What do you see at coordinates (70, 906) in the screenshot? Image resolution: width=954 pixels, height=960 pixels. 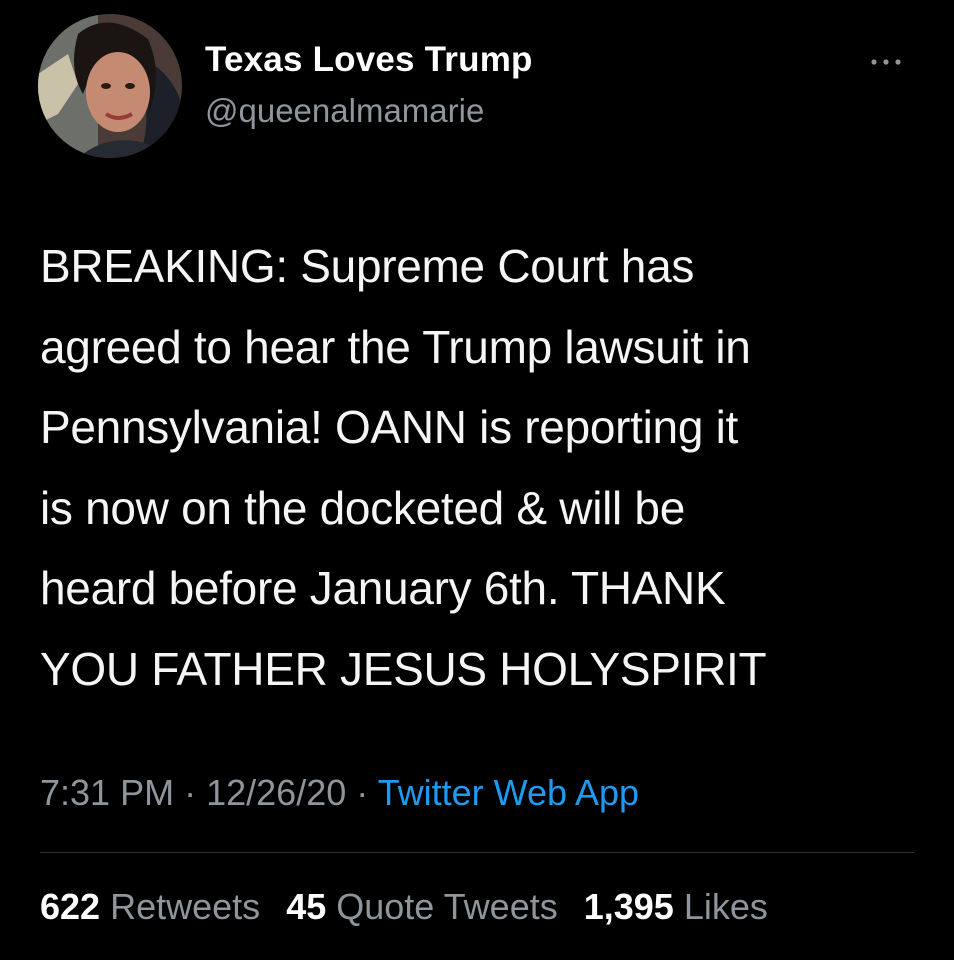 I see `retweets-count: 622` at bounding box center [70, 906].